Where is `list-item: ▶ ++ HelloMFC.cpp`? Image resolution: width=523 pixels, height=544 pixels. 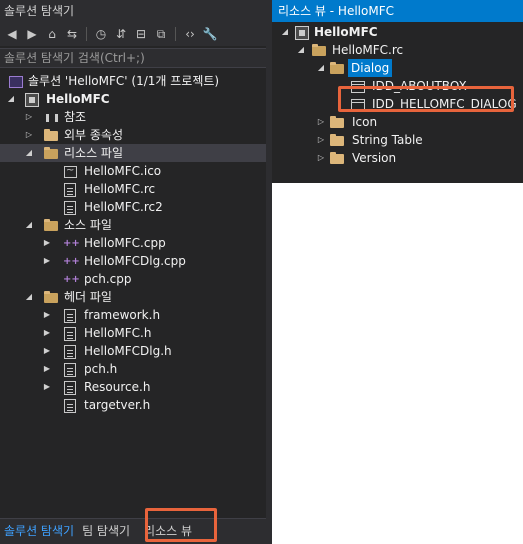
list-item: ▶ ++ HelloMFC.cpp is located at coordinates (133, 243).